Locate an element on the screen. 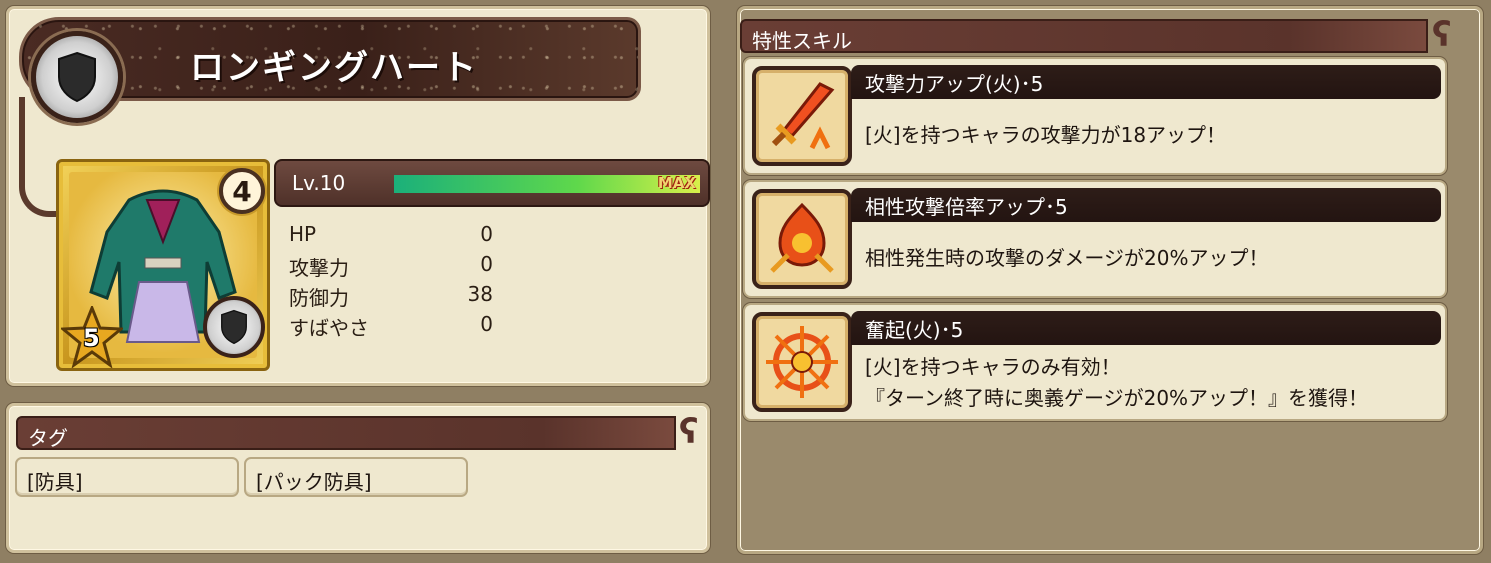 This screenshot has height=563, width=1491. level-progress-fill is located at coordinates (547, 184).